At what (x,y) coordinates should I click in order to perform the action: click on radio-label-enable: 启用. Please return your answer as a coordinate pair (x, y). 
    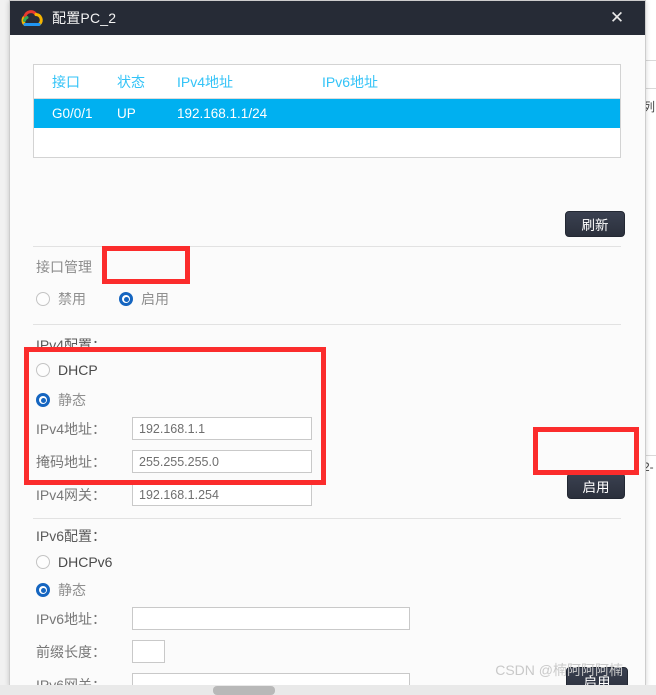
    Looking at the image, I should click on (155, 299).